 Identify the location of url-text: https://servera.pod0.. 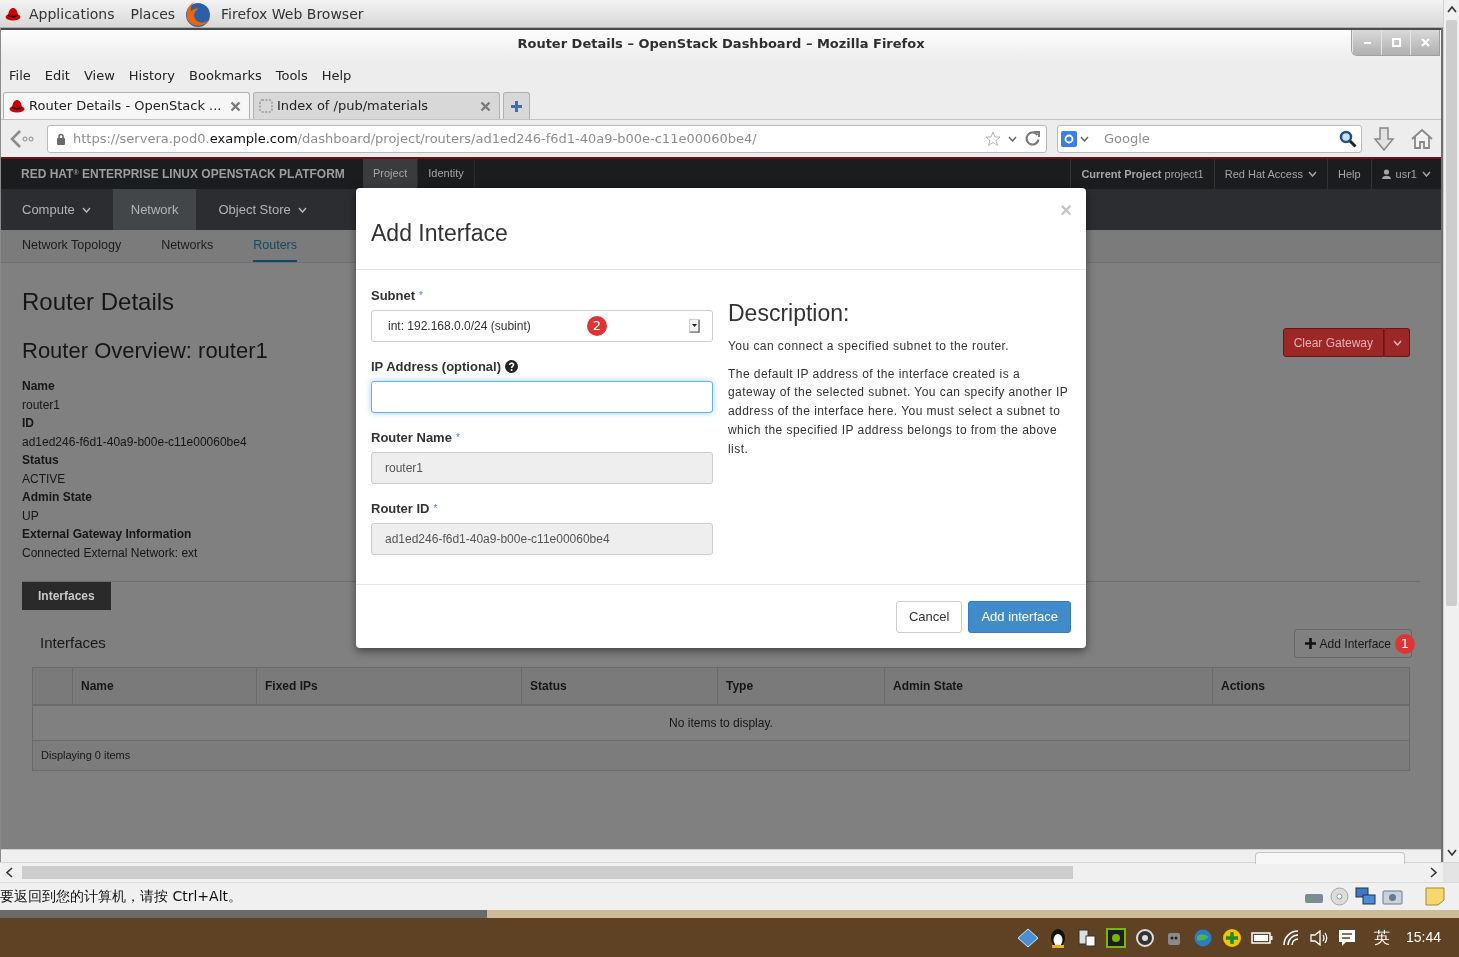
(141, 138).